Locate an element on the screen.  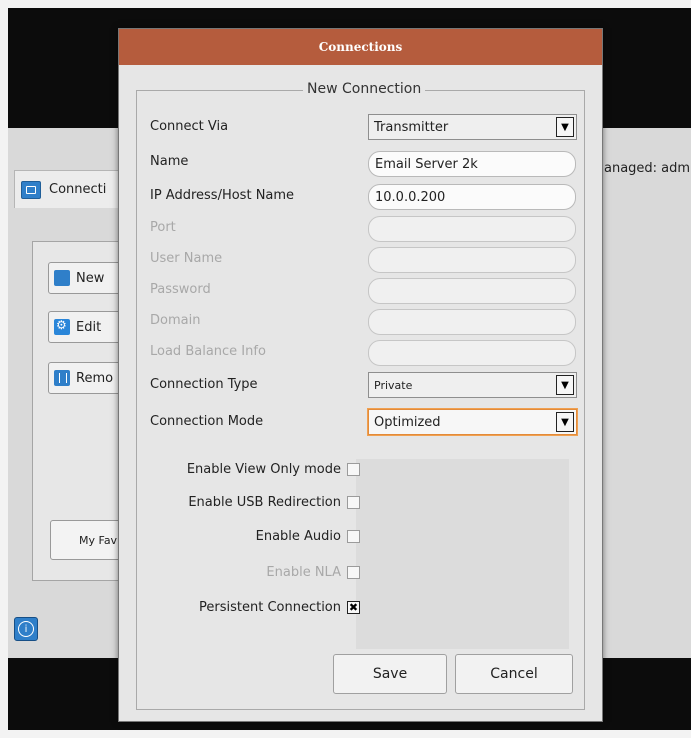
usb-redirection-label: Enable USB Redirection is located at coordinates (264, 502).